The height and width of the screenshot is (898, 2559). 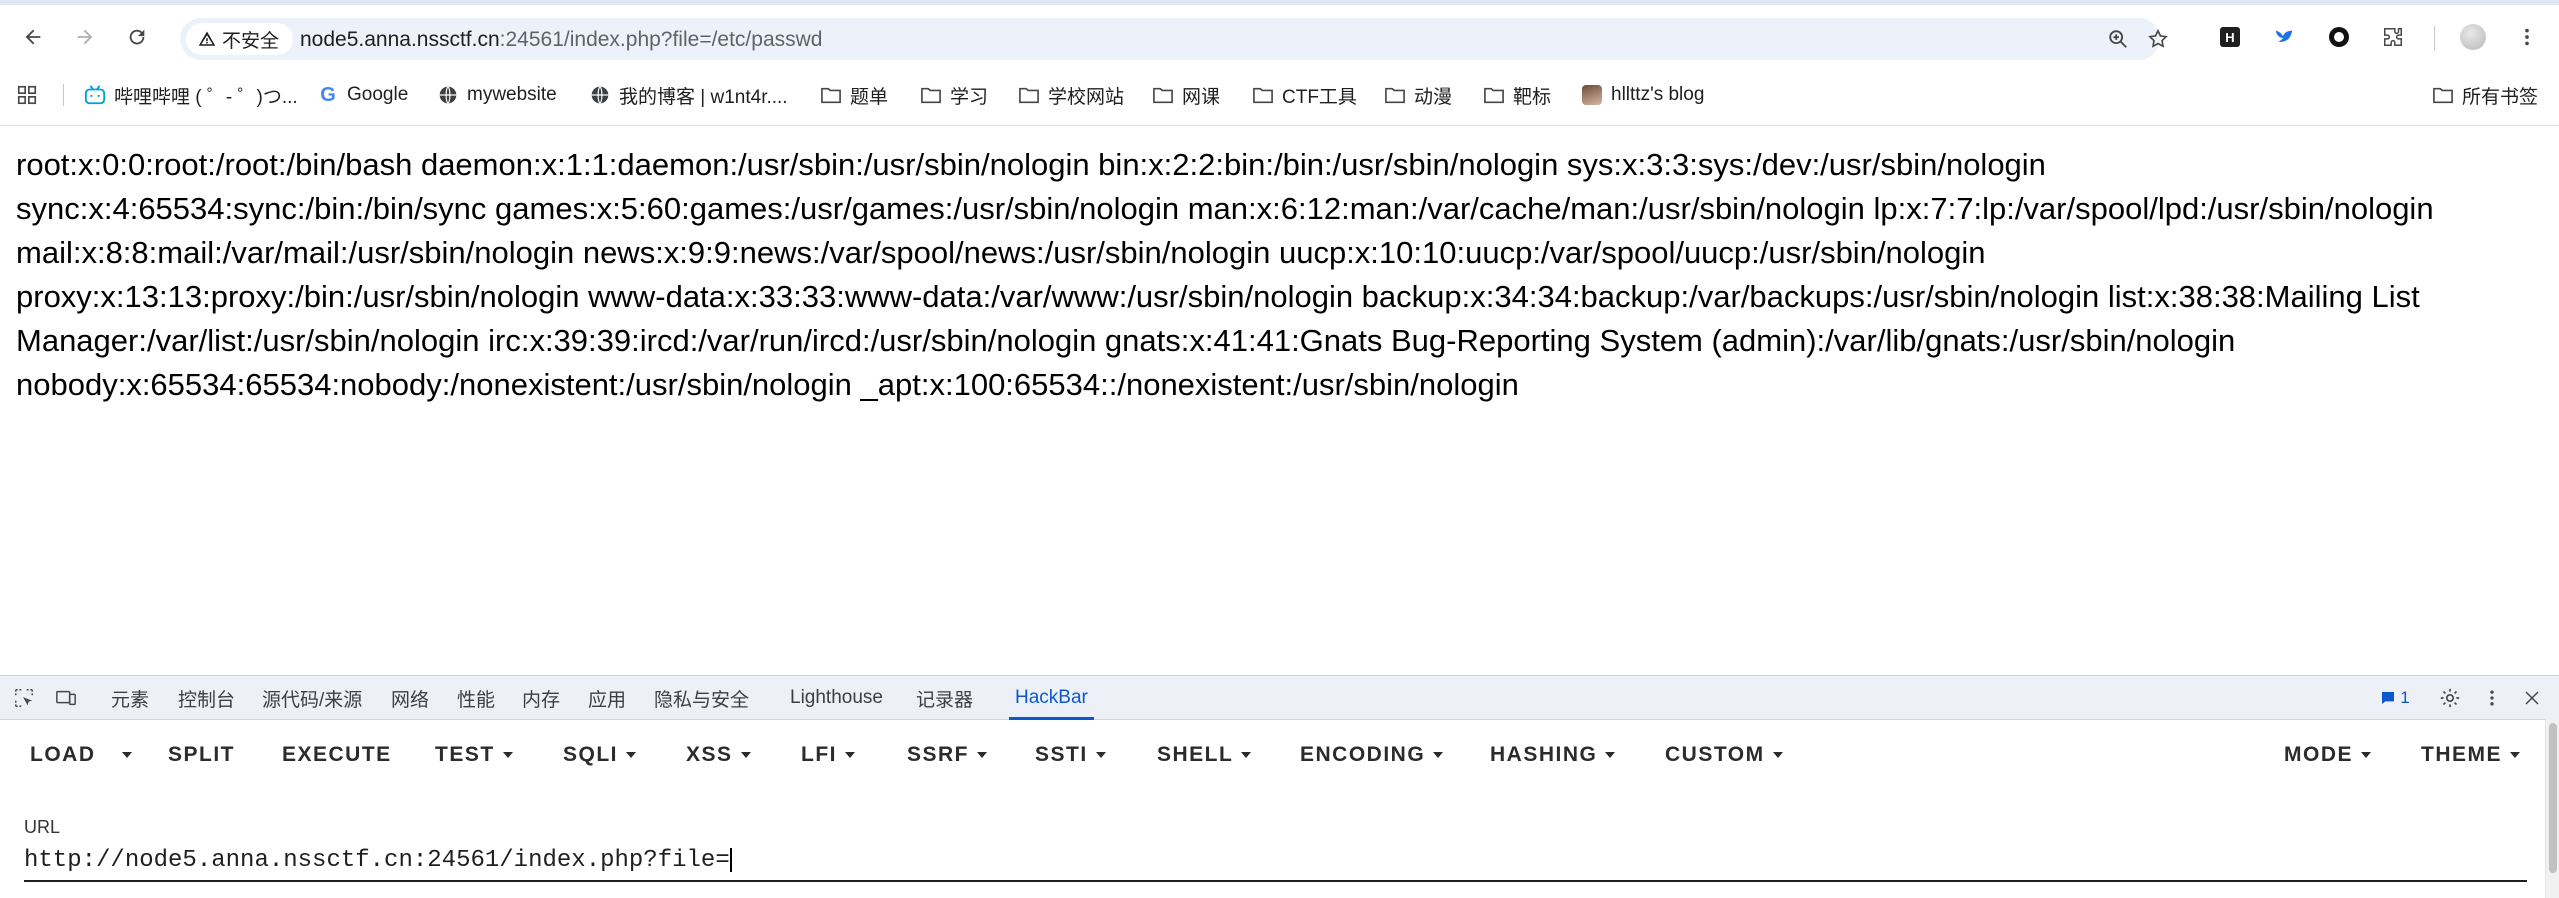 I want to click on xss-menu: XSS, so click(x=718, y=755).